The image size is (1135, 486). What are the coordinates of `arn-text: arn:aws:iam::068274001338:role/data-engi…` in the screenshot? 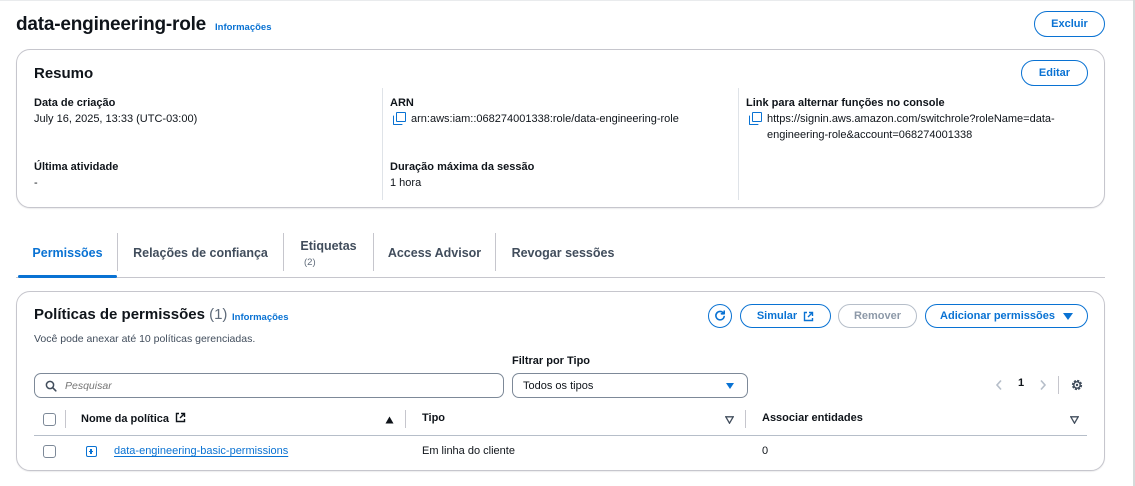 It's located at (545, 119).